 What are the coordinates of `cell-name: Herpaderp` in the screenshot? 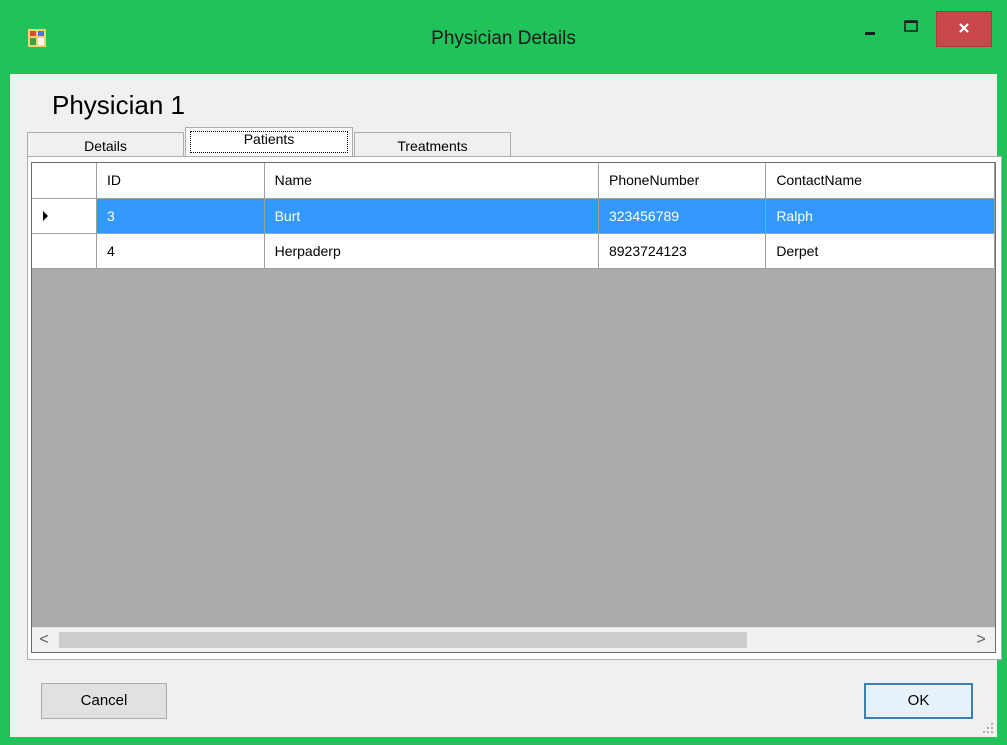 It's located at (431, 251).